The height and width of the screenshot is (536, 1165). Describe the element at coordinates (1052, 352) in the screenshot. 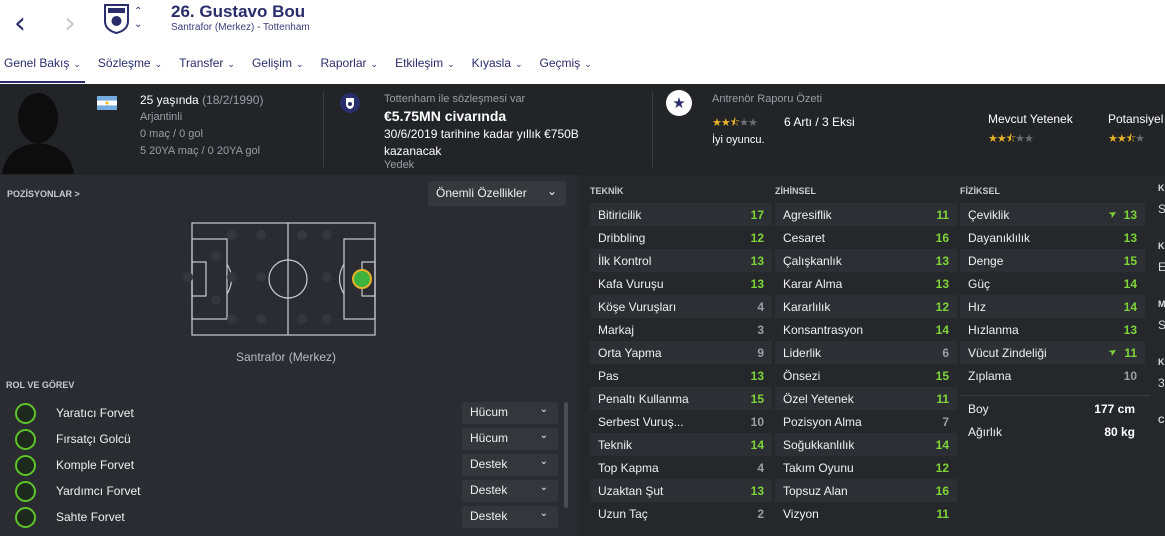

I see `attribute-row: Vücut Zindeliği ➤ 11` at that location.